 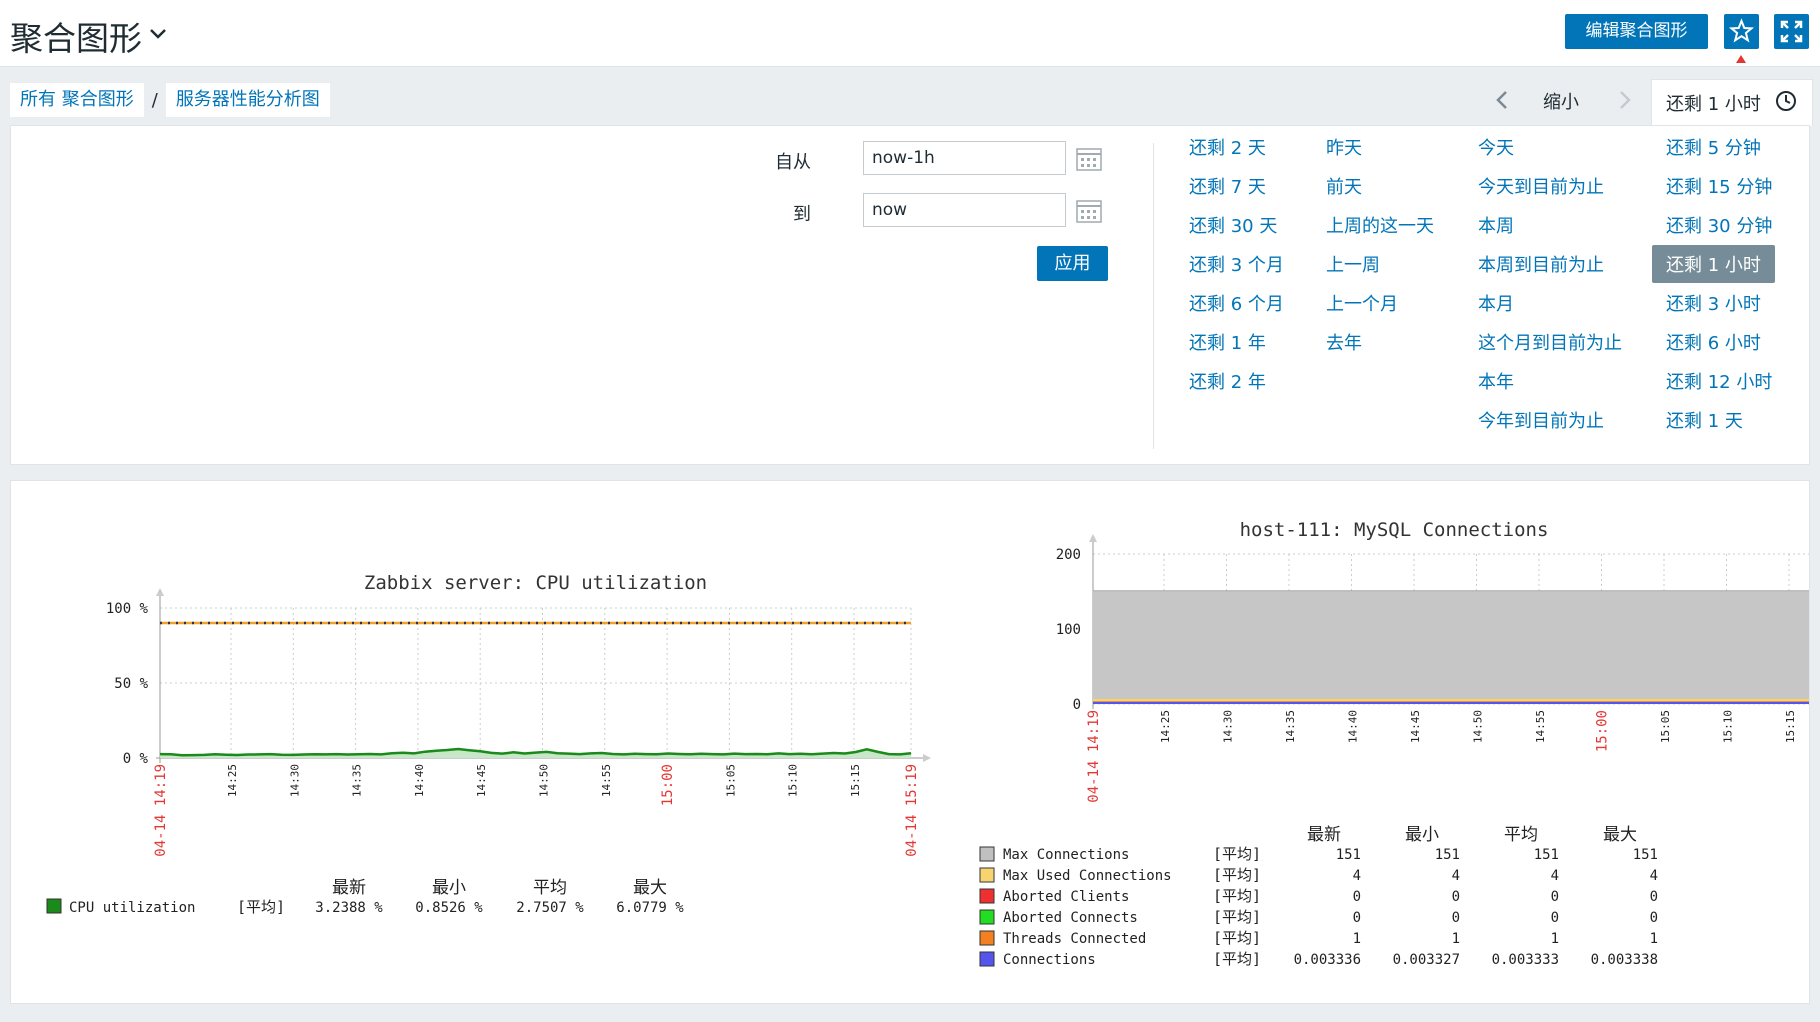 I want to click on x-tick-label: 15:15, so click(x=1790, y=726).